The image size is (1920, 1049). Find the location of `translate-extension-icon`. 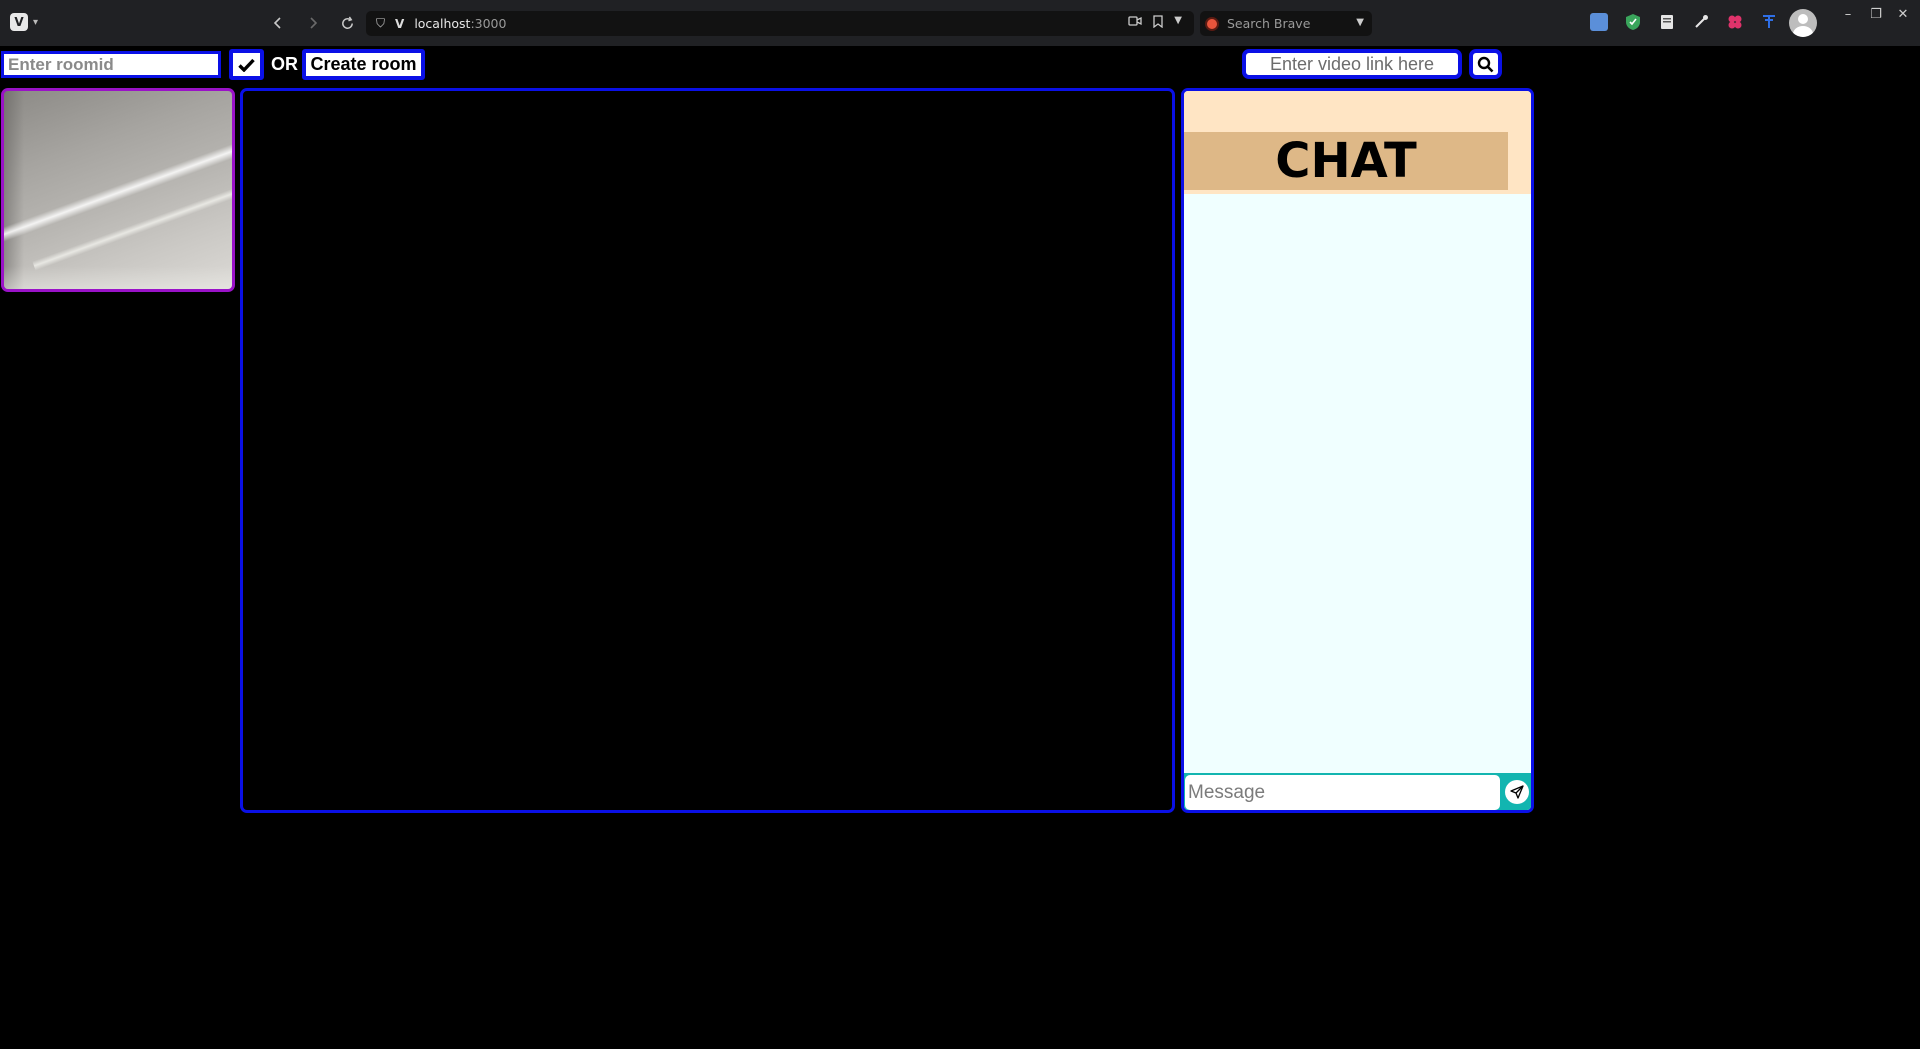

translate-extension-icon is located at coordinates (1769, 22).